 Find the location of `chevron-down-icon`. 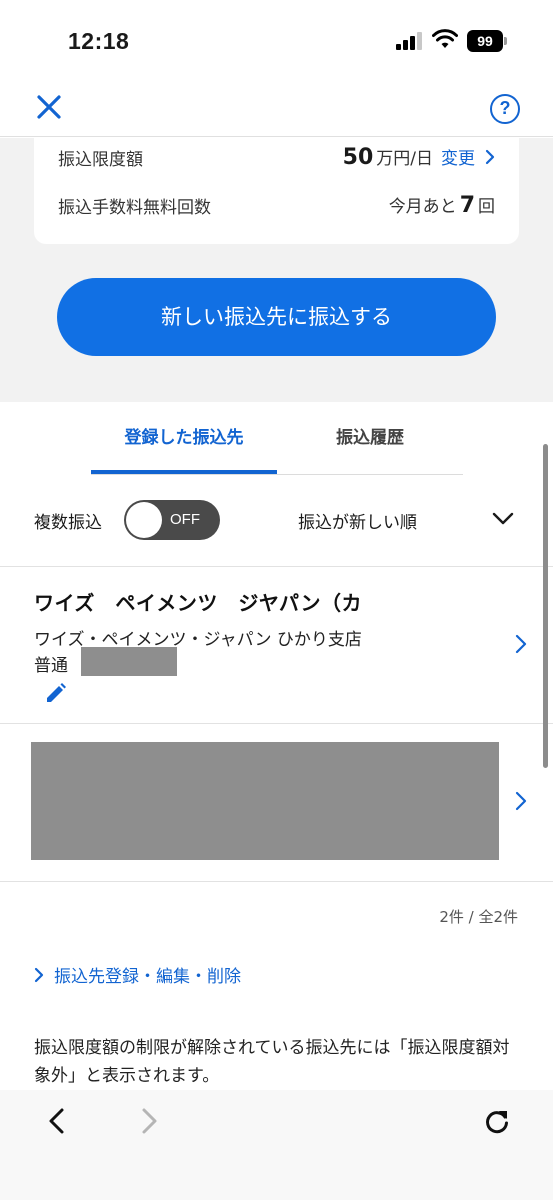

chevron-down-icon is located at coordinates (503, 518).